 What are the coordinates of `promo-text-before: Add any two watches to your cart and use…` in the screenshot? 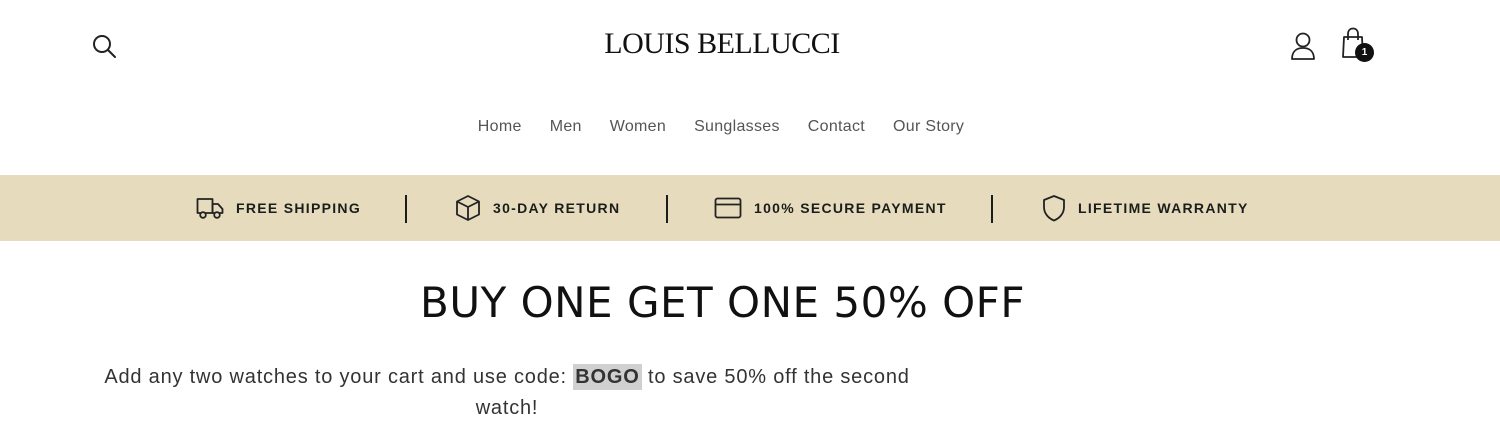 It's located at (339, 377).